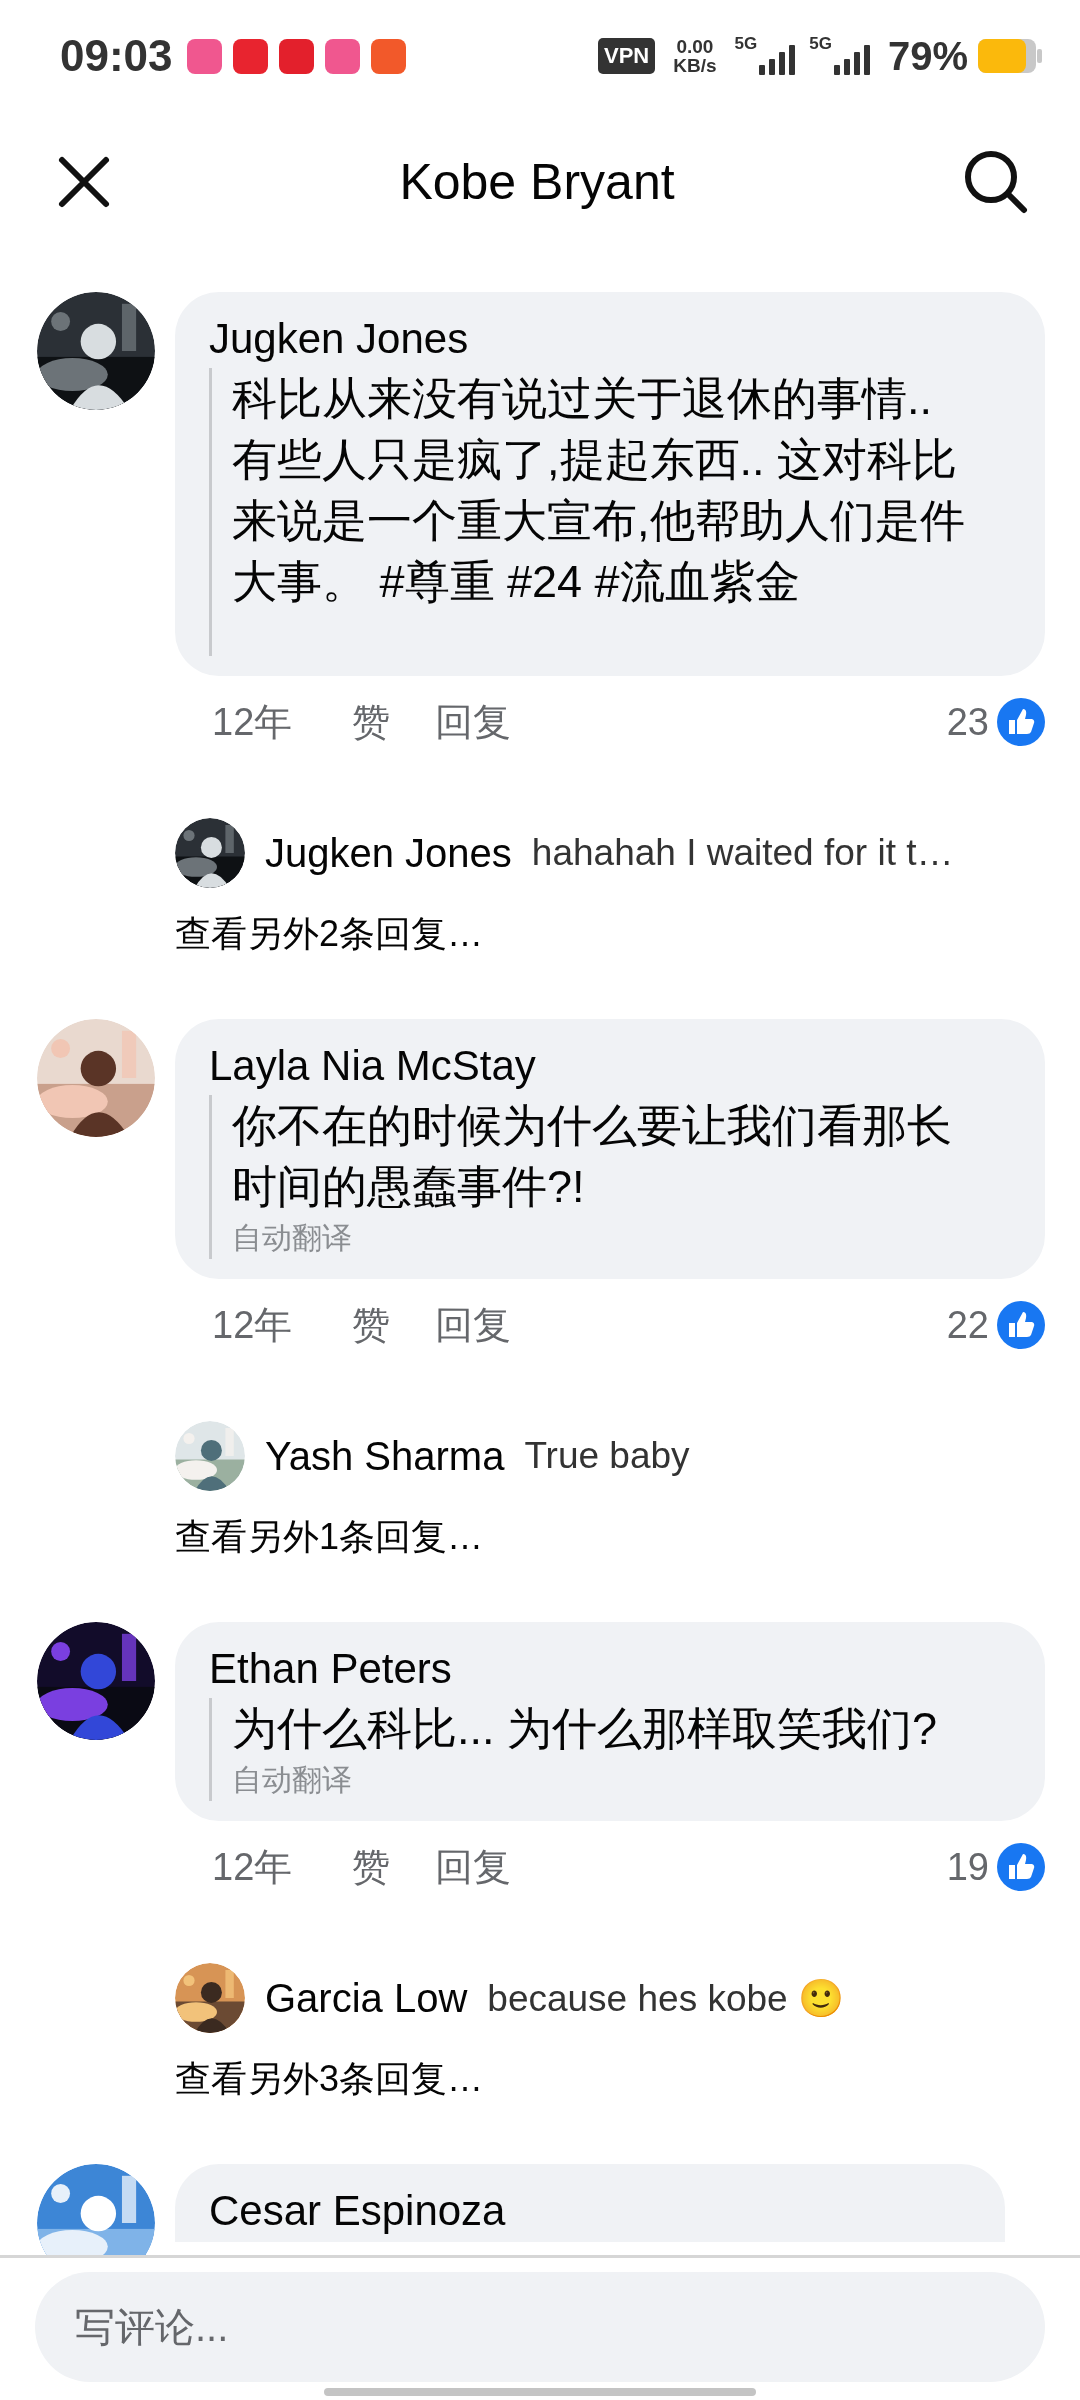  What do you see at coordinates (366, 1998) in the screenshot?
I see `reply-author: Garcia Low` at bounding box center [366, 1998].